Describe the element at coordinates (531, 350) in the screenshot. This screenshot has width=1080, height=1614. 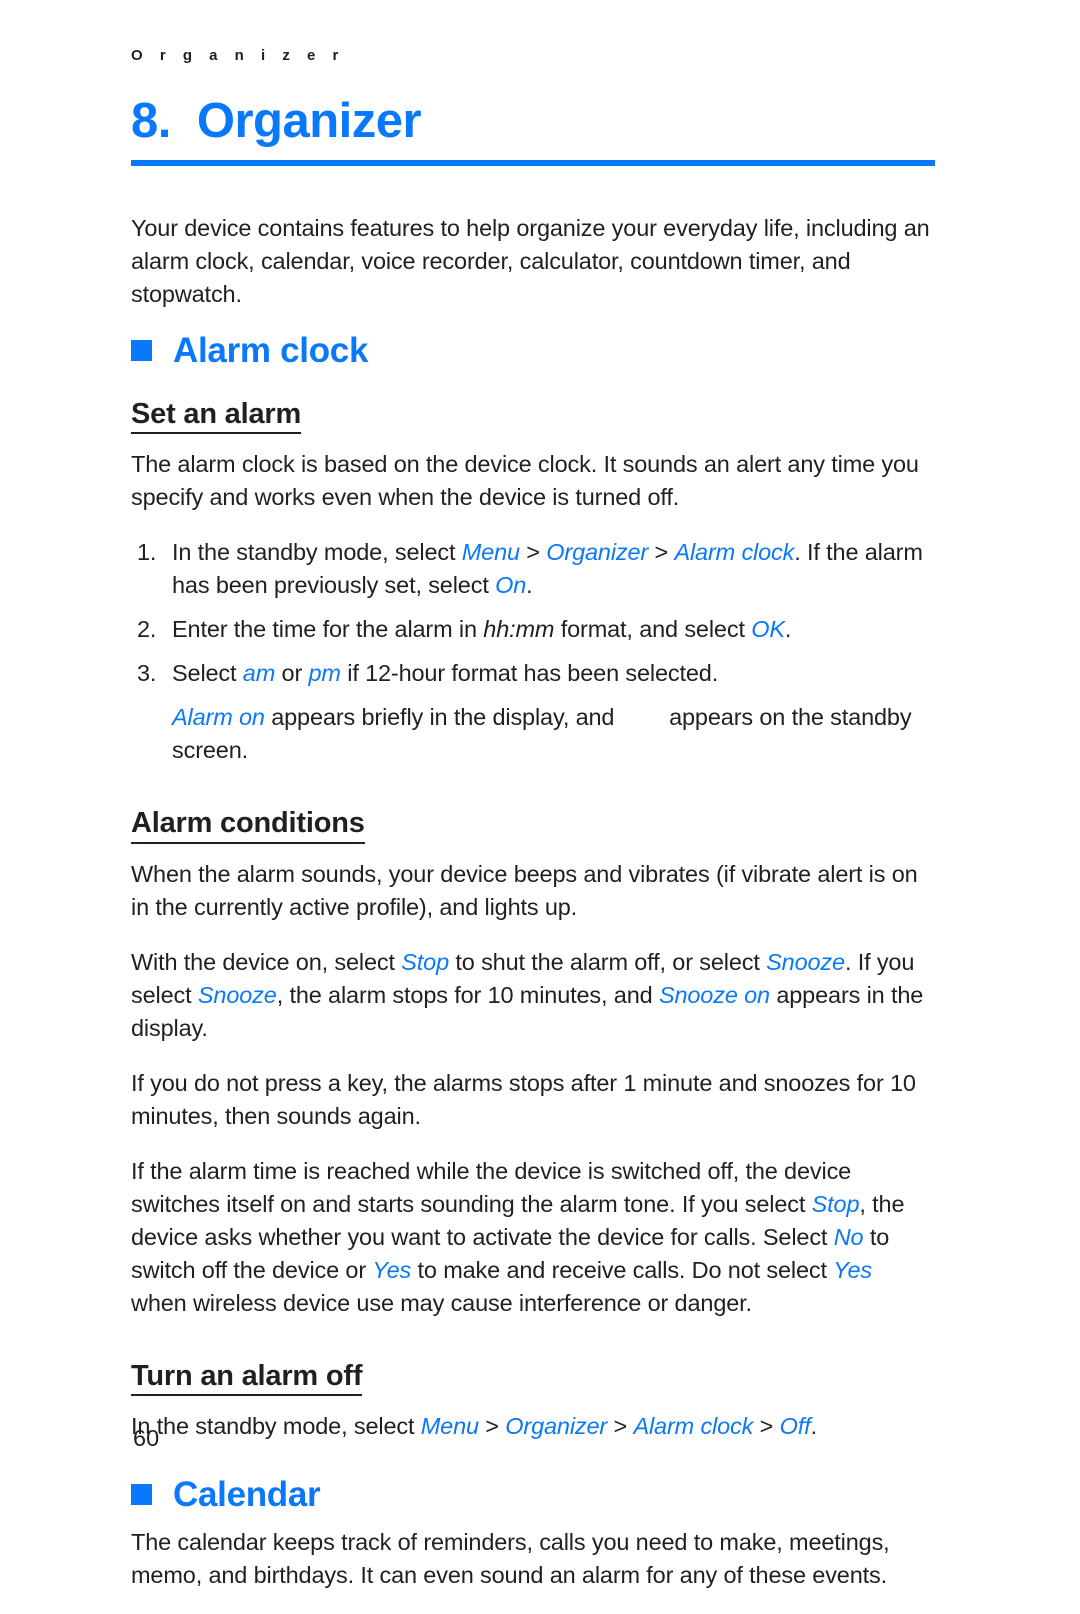
I see `section-heading-alarm-clock: Alarm clock` at that location.